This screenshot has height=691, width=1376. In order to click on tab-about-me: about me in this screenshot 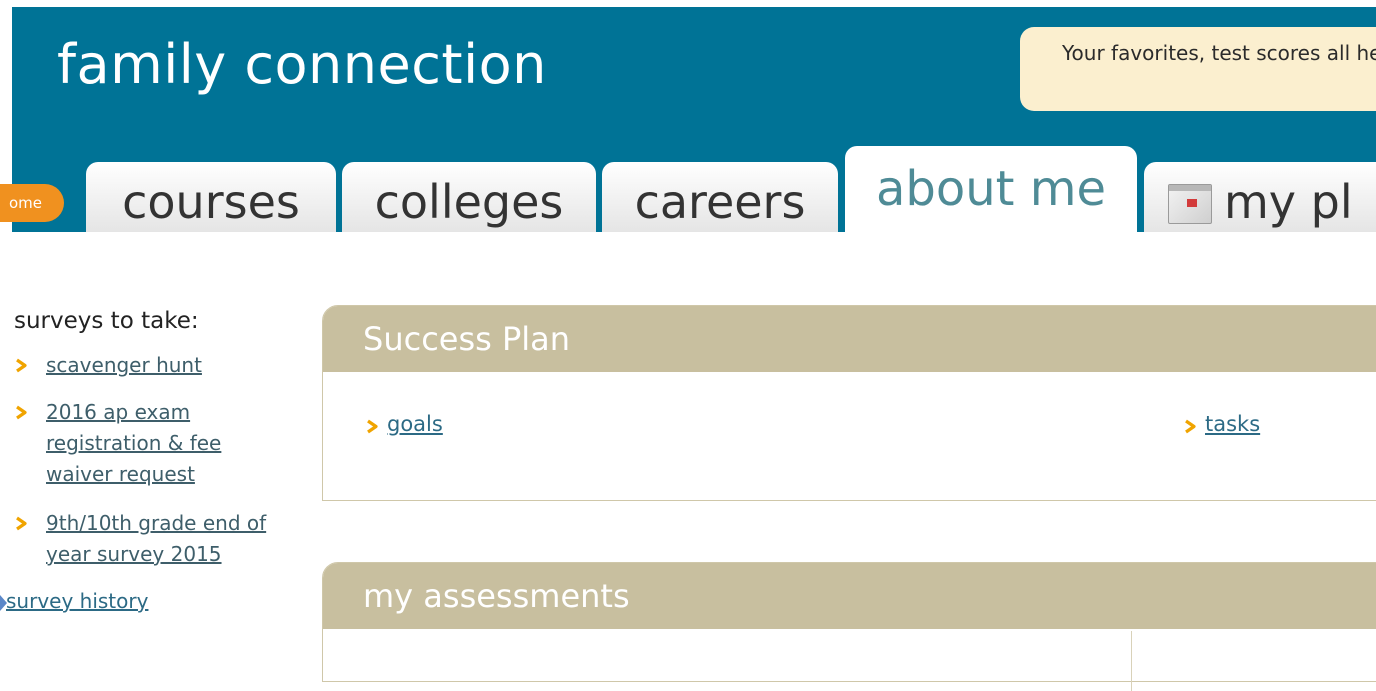, I will do `click(991, 189)`.